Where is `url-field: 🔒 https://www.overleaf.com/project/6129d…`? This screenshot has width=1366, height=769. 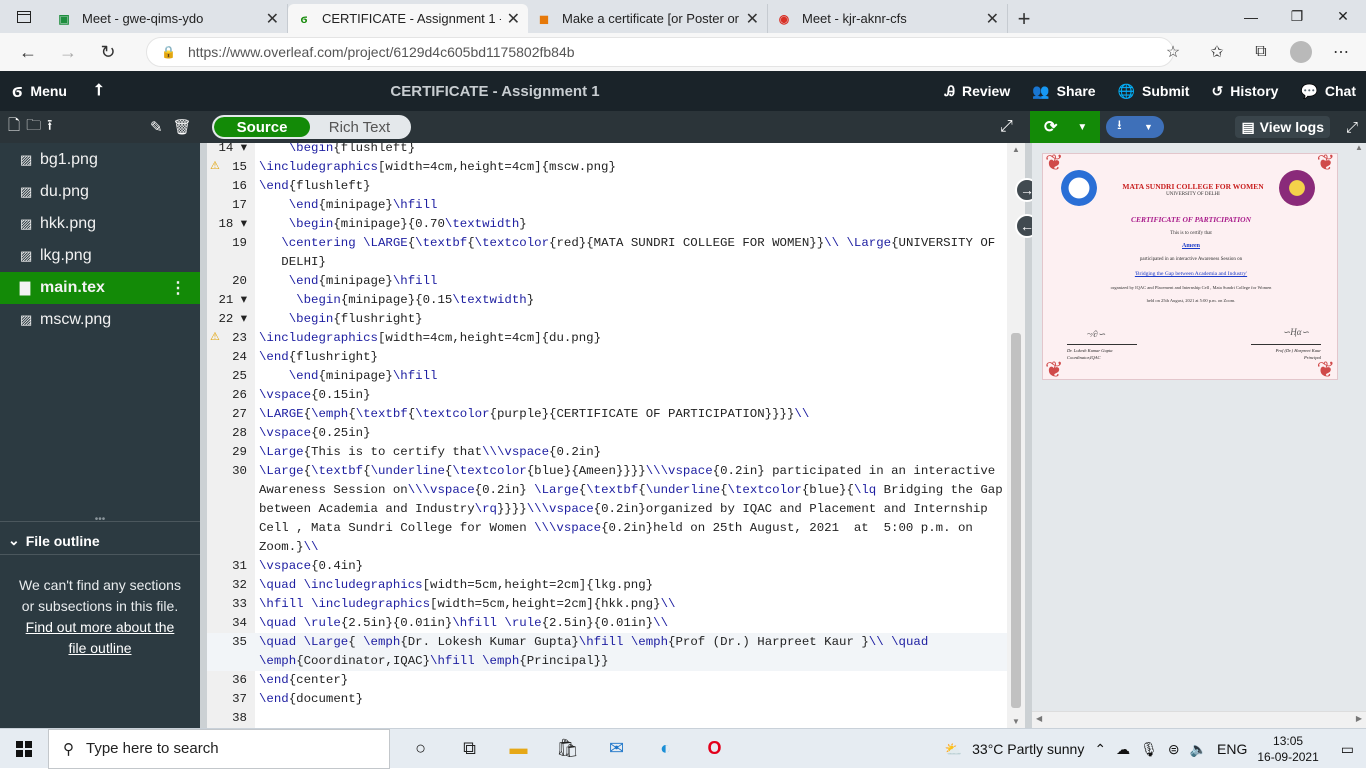
url-field: 🔒 https://www.overleaf.com/project/6129d… is located at coordinates (660, 52).